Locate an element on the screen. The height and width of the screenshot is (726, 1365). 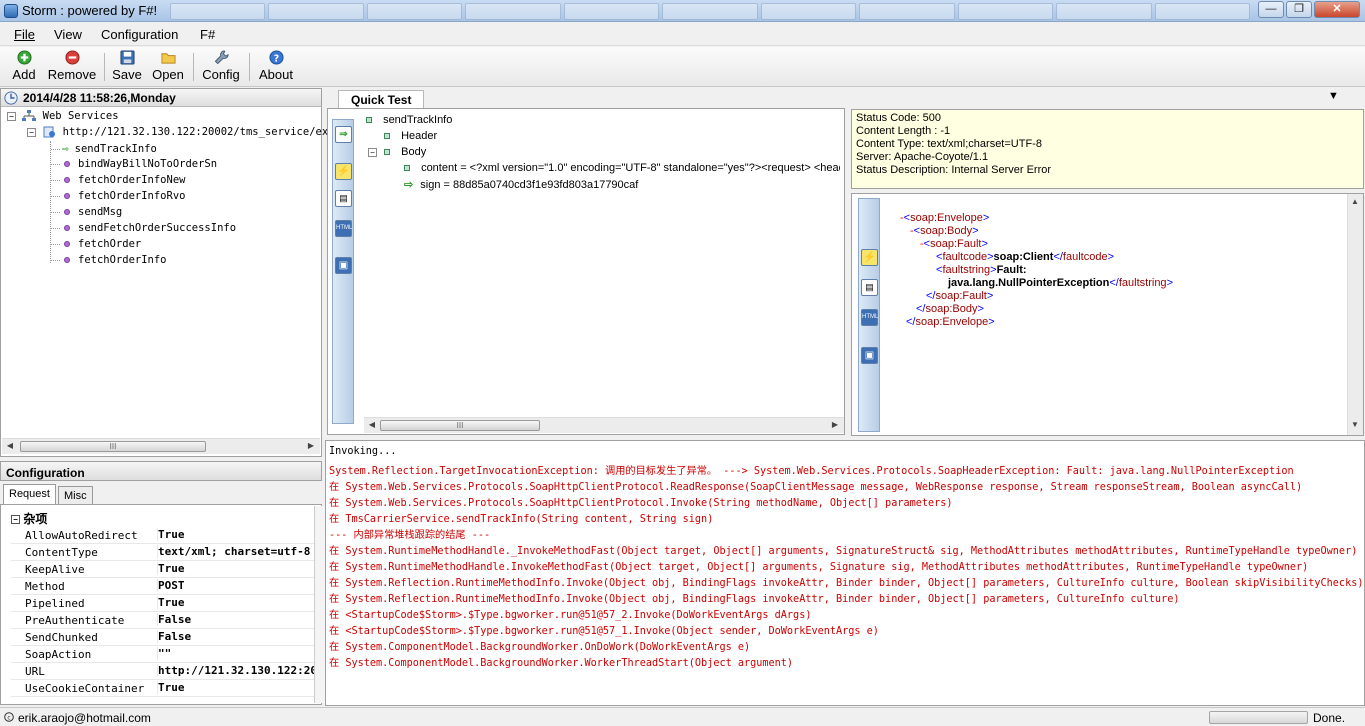
property-row: Pipelined True is located at coordinates (163, 603).